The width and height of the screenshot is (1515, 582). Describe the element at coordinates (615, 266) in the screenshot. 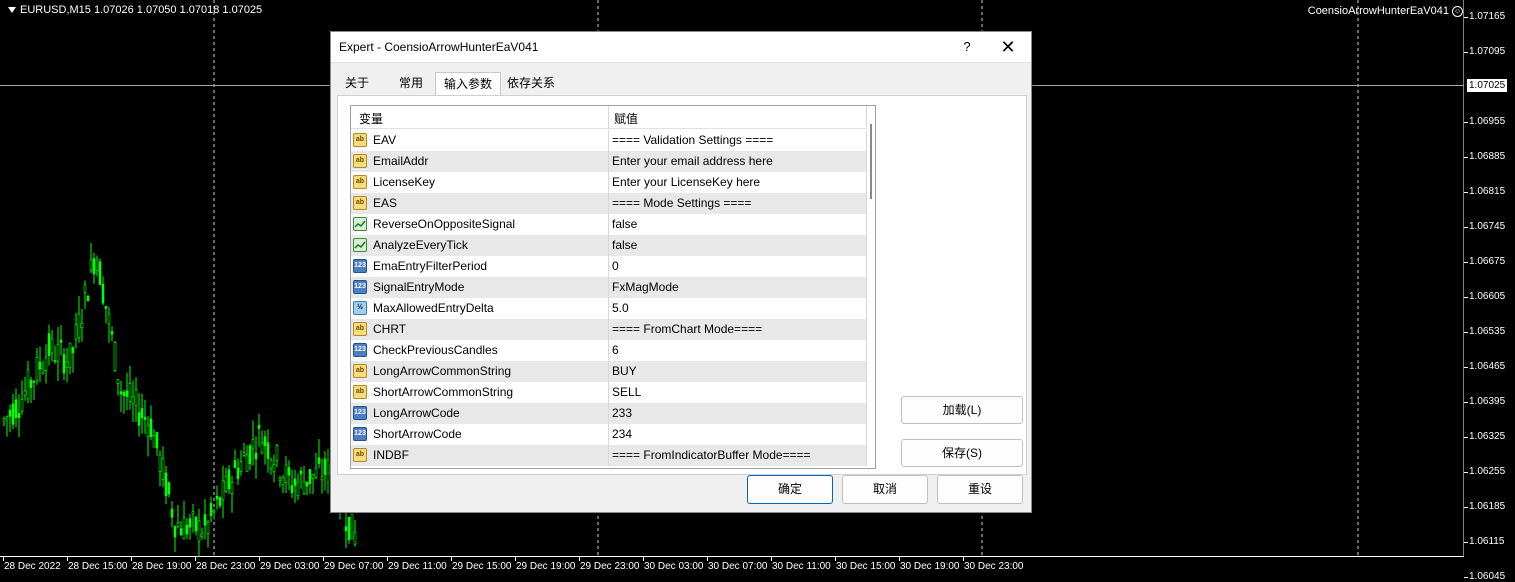

I see `variable-value: 0` at that location.